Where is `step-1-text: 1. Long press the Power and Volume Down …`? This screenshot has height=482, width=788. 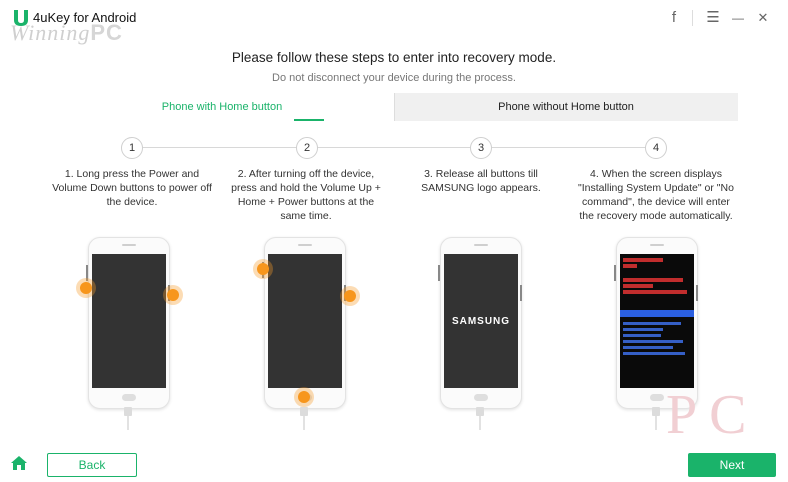
step-1-text: 1. Long press the Power and Volume Down … is located at coordinates (132, 188).